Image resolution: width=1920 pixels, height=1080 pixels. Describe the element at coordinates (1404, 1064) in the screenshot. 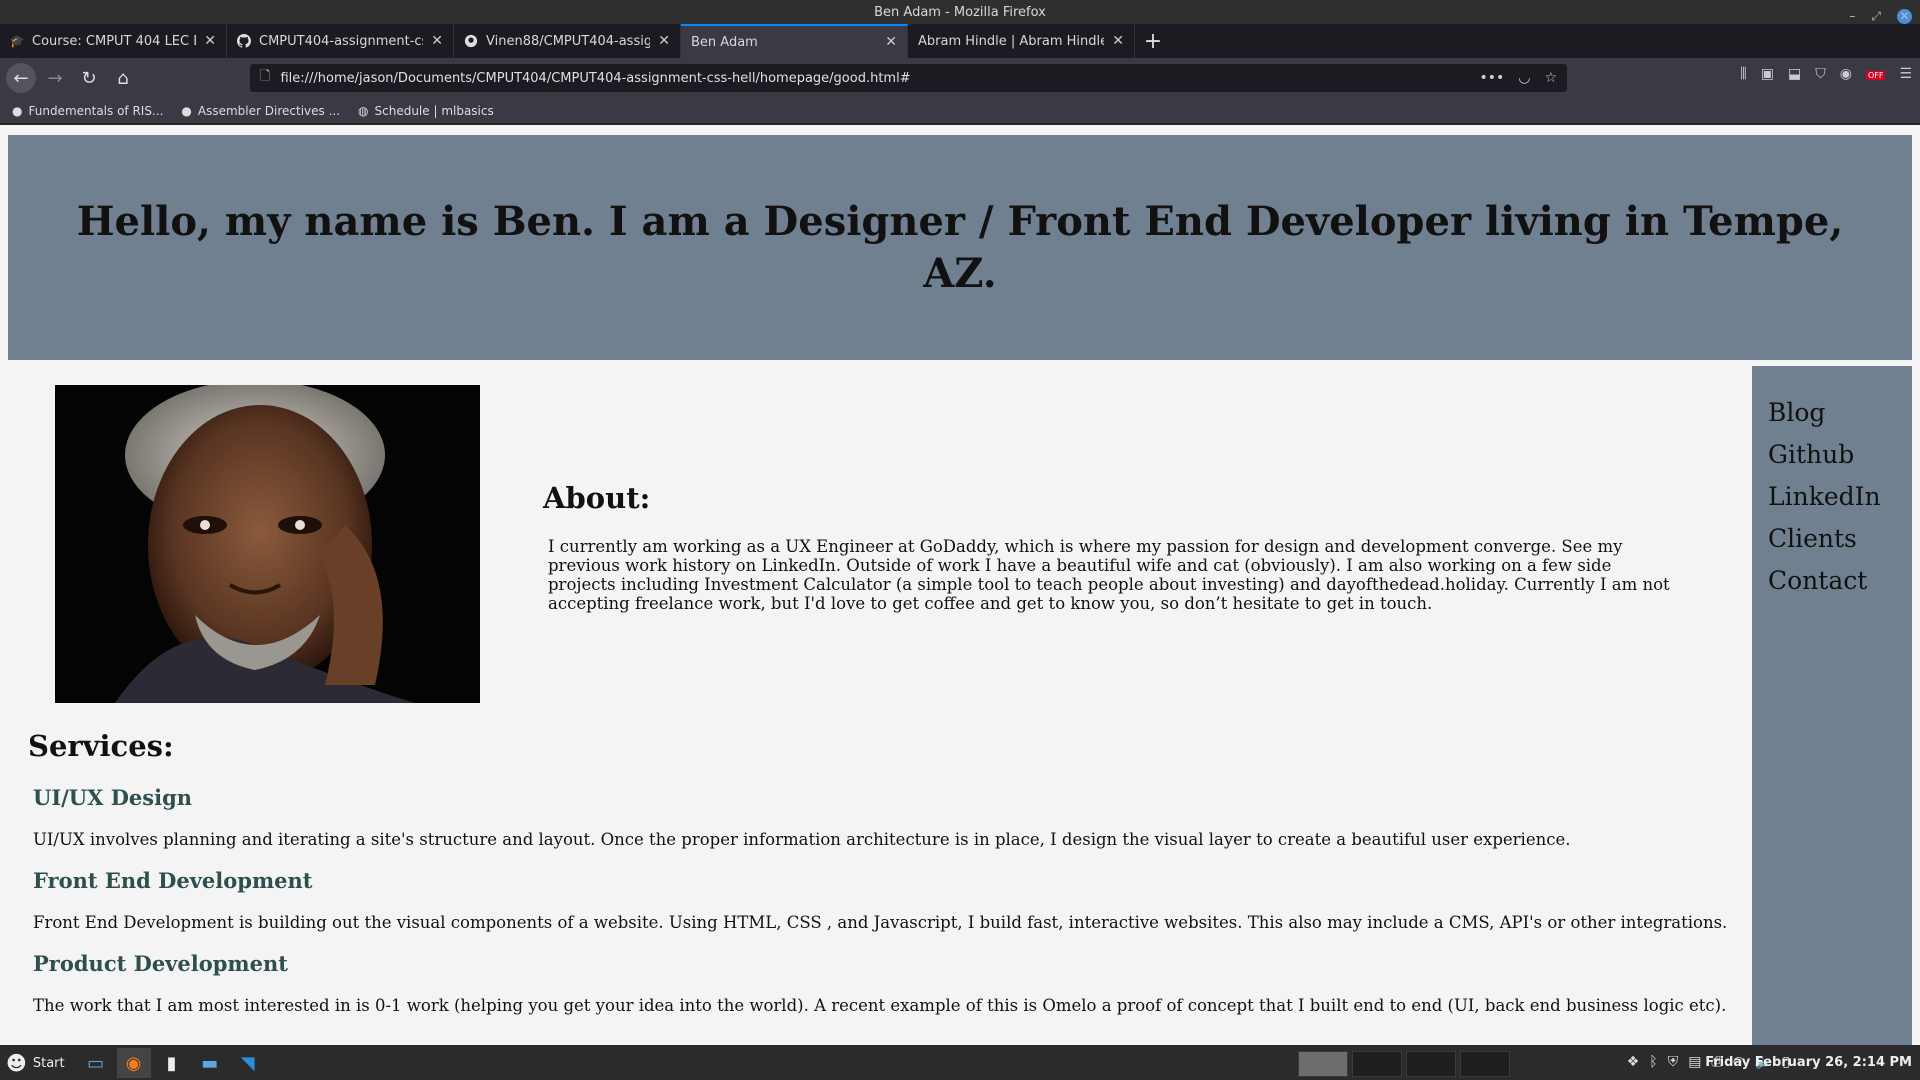

I see `workspace-switcher` at that location.